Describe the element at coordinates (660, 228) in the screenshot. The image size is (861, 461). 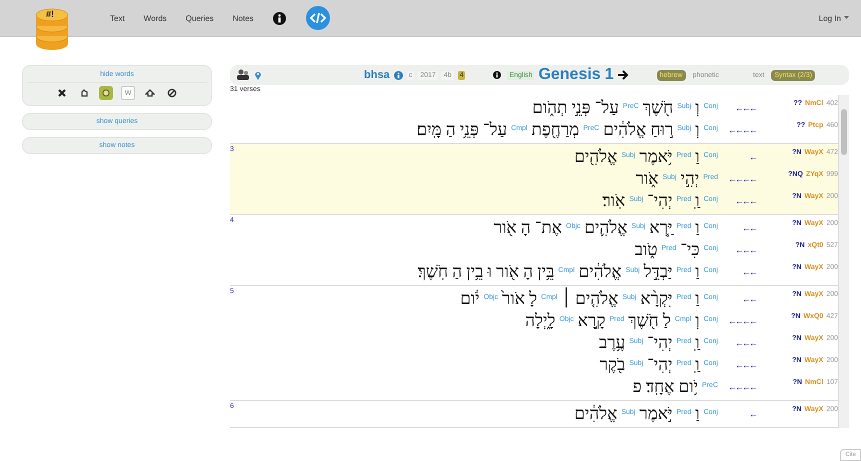
I see `hebrew-phrase: יַּ֧רְא` at that location.